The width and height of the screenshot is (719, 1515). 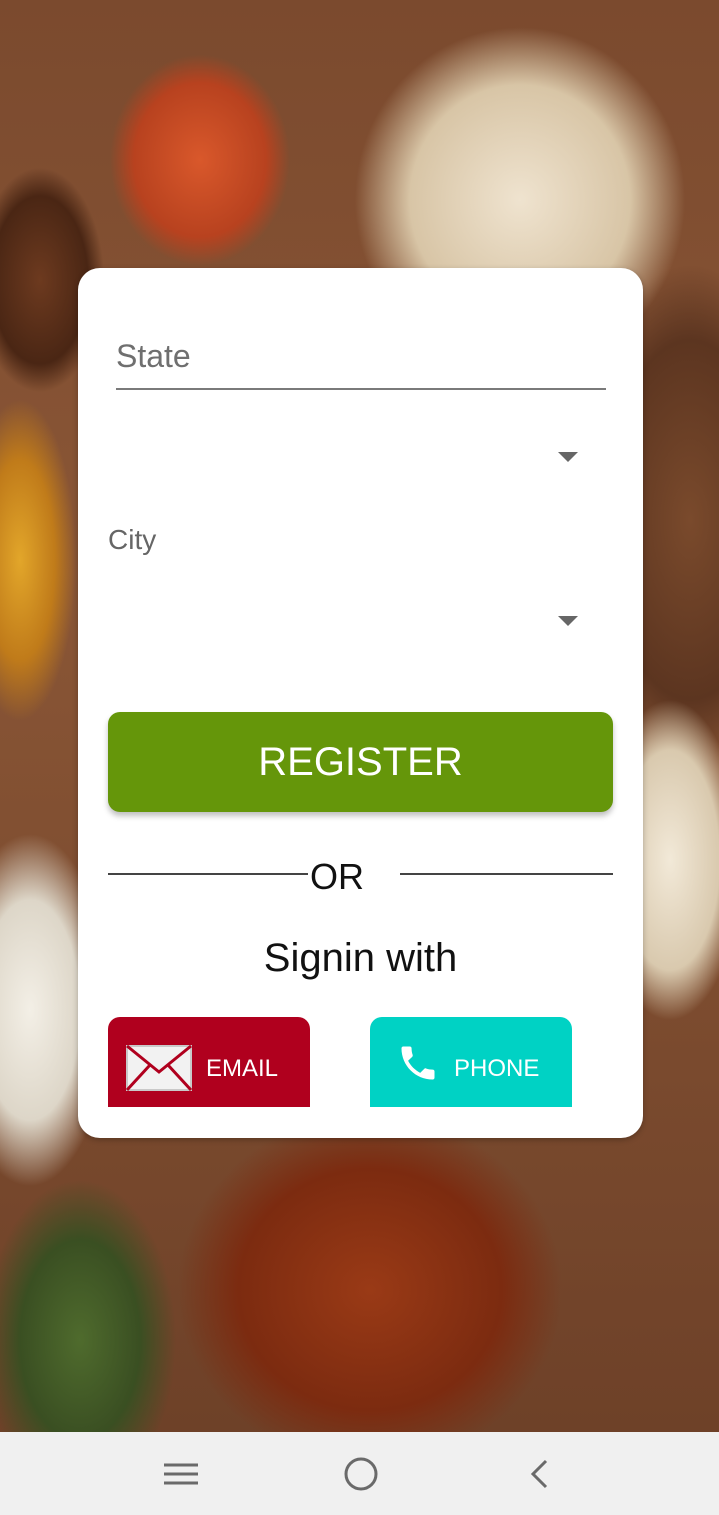 What do you see at coordinates (343, 622) in the screenshot?
I see `city-dropdown` at bounding box center [343, 622].